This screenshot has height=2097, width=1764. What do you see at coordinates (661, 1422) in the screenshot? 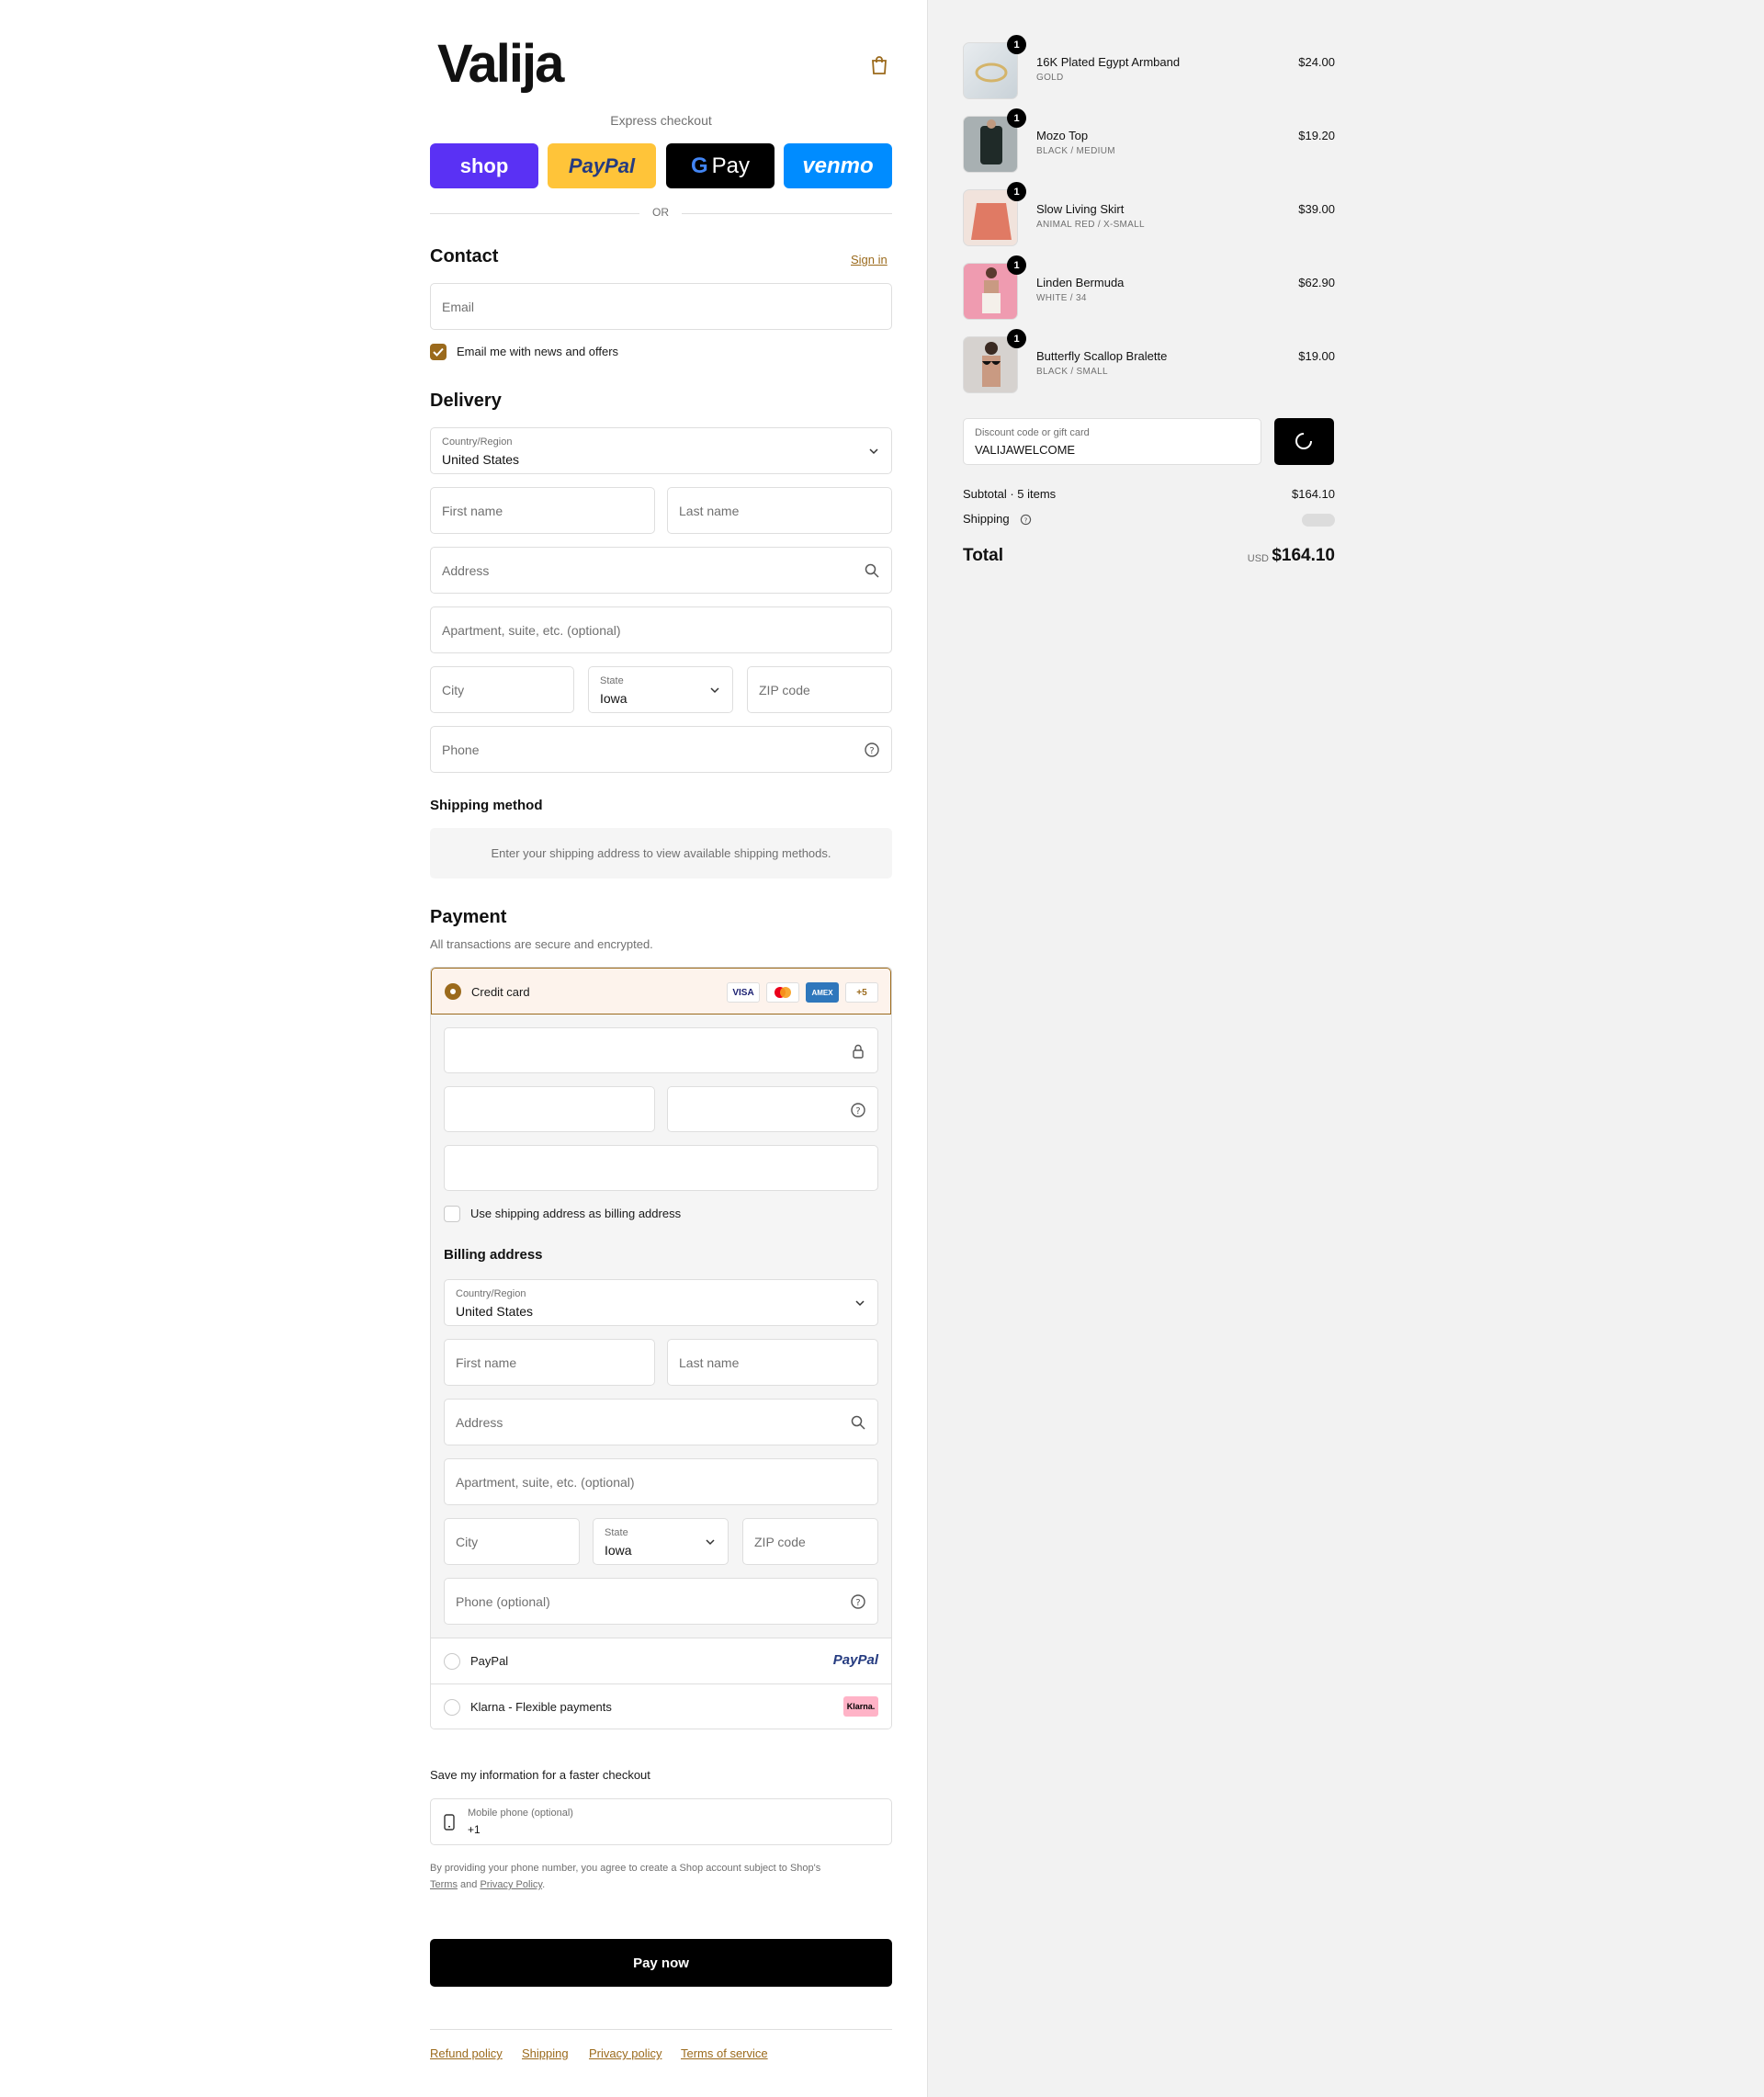
I see `billing-address-field: Address` at bounding box center [661, 1422].